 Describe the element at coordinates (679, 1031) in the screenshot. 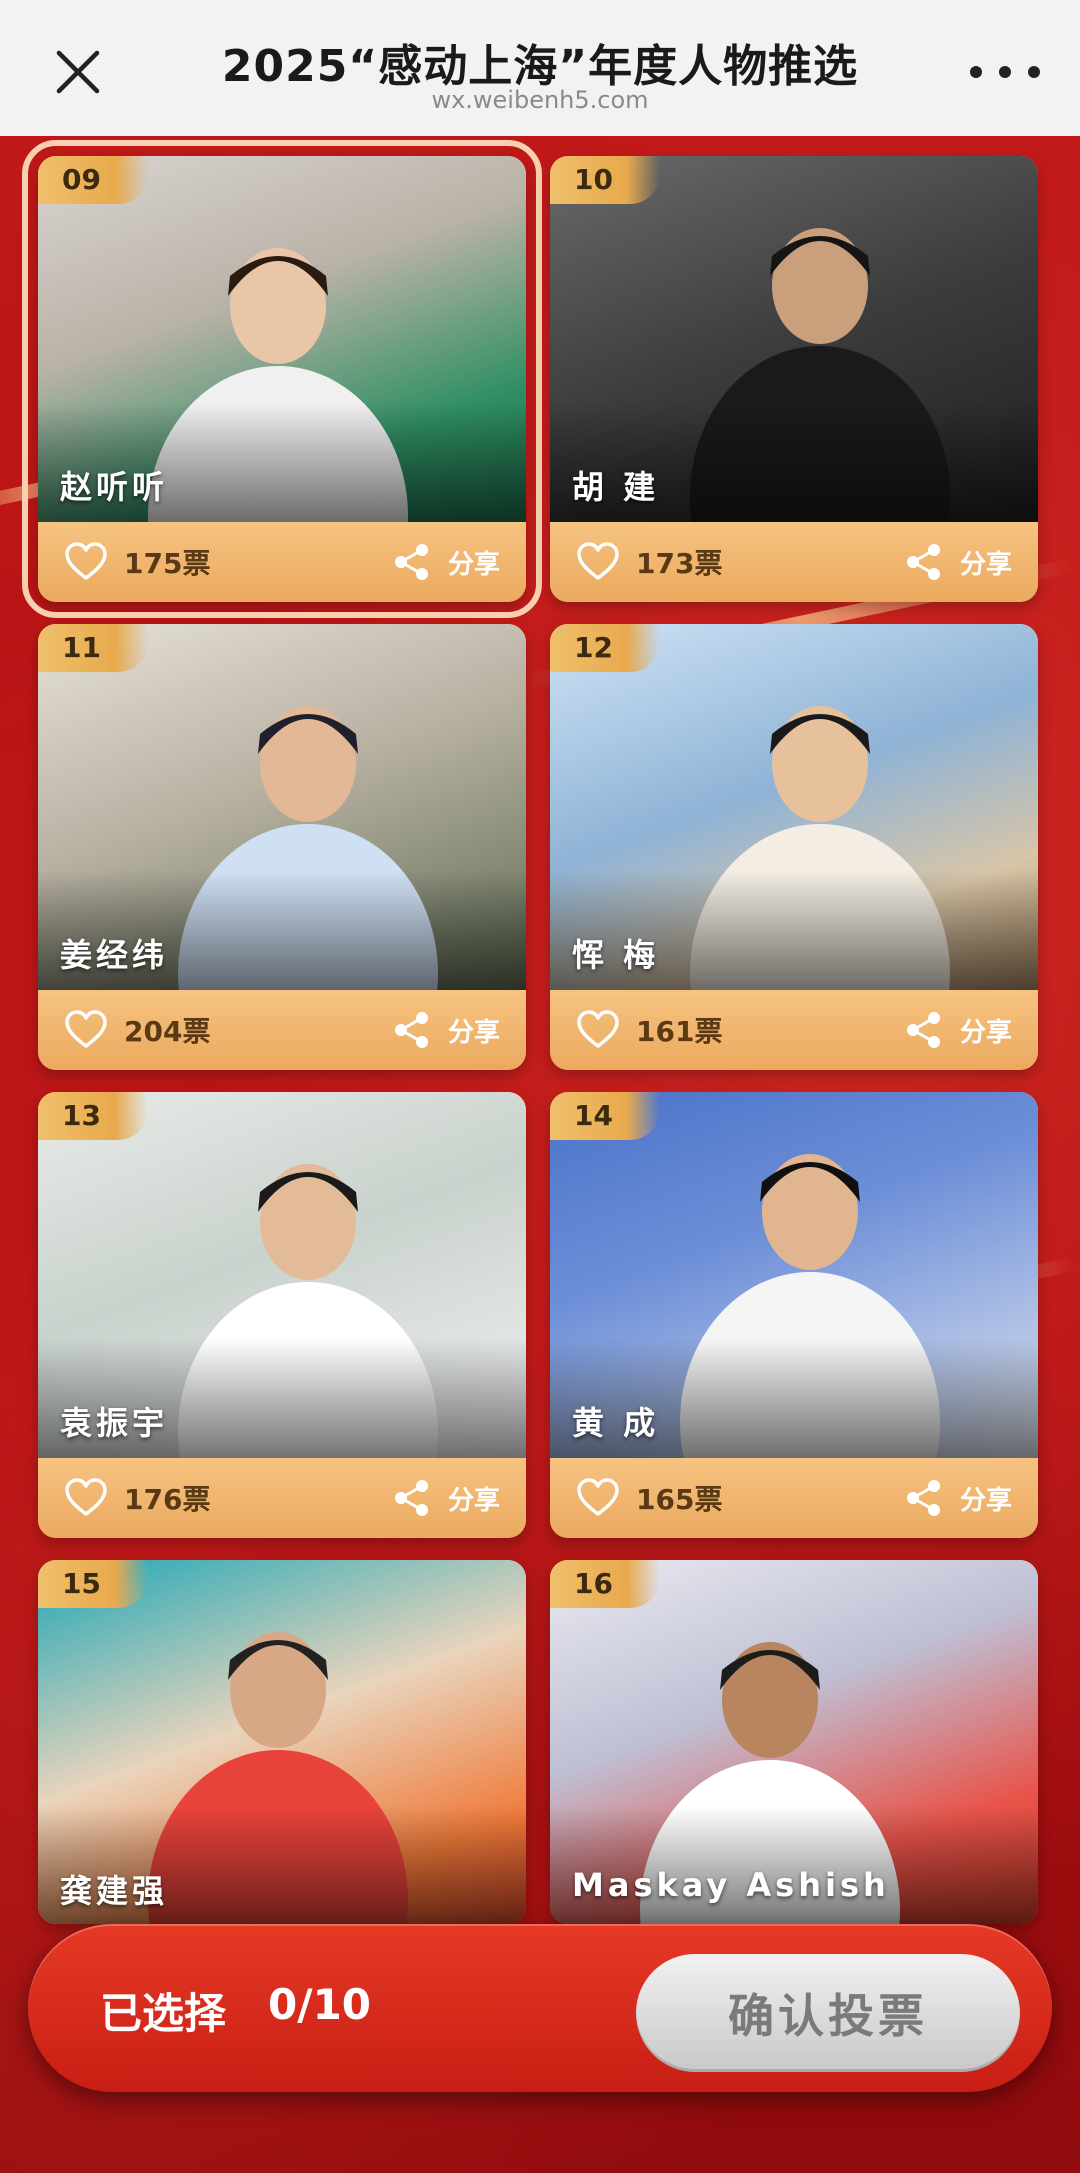

I see `vote-count: 161票` at that location.